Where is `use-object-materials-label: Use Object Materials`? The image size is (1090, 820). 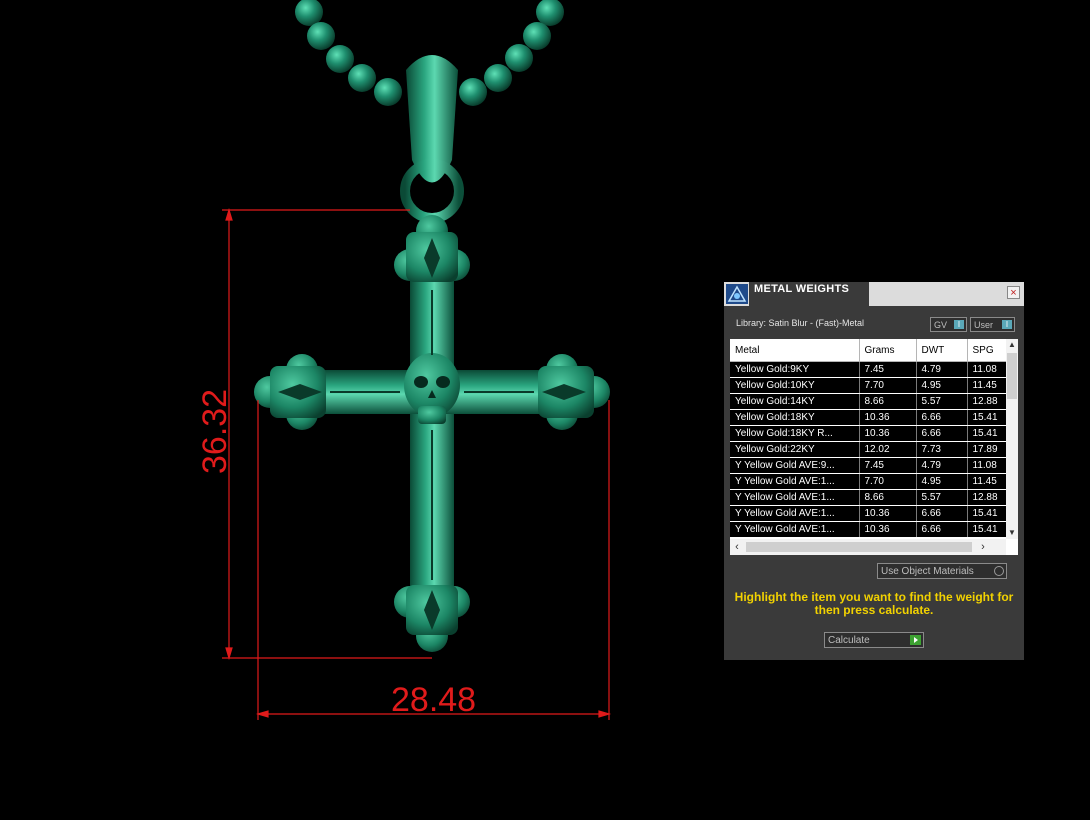
use-object-materials-label: Use Object Materials is located at coordinates (927, 571).